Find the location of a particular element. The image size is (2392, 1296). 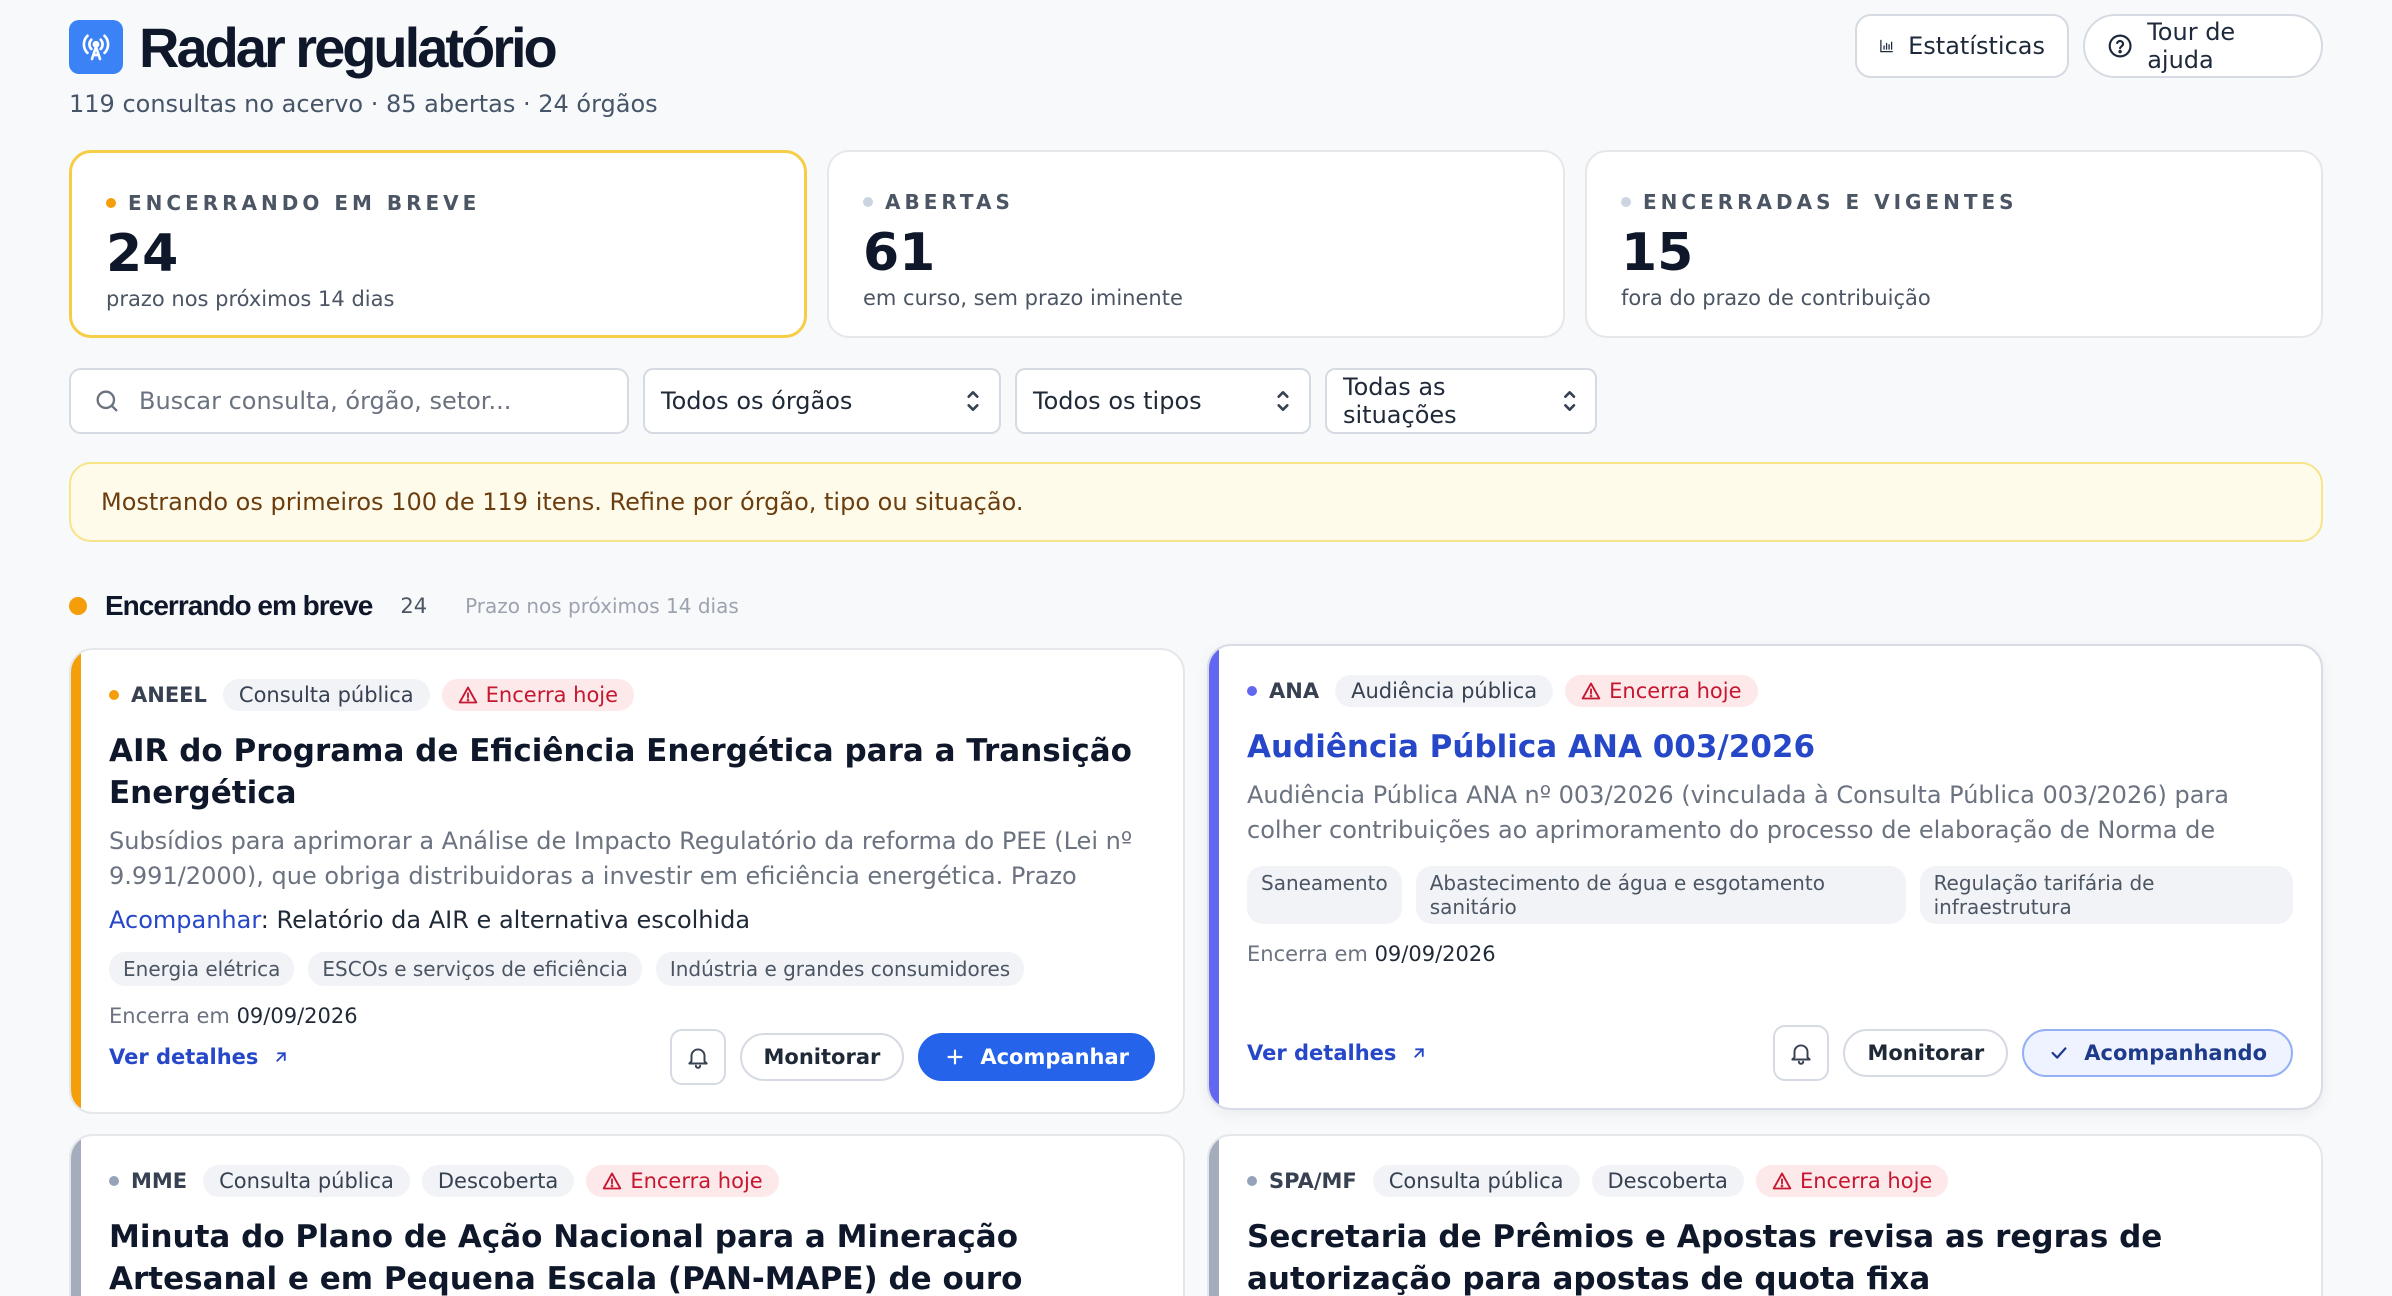

chevron-up-down-icon is located at coordinates (973, 401).